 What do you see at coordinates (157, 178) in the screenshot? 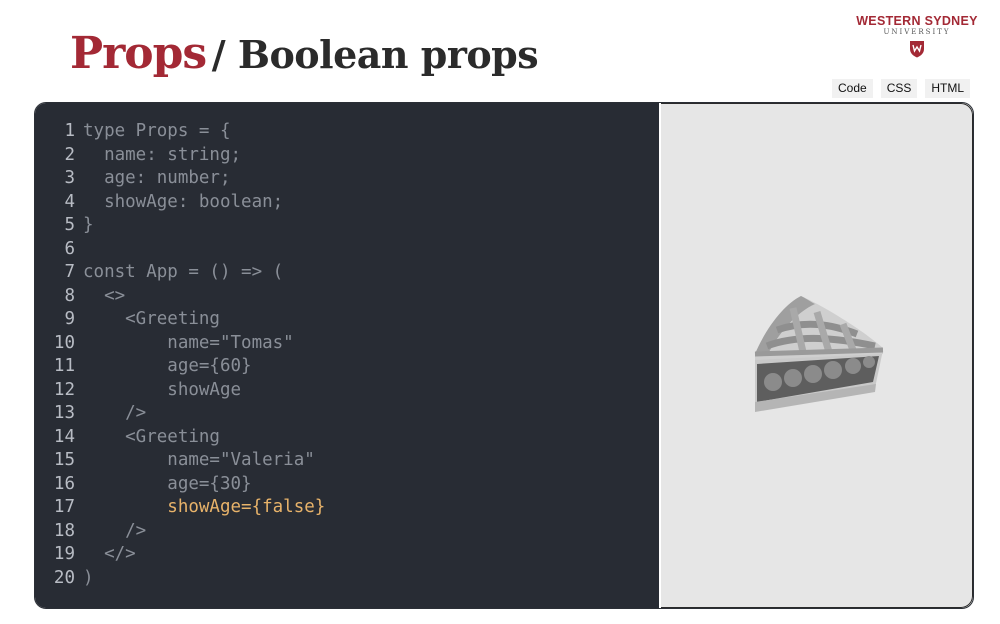
I see `line-code: age: number;` at bounding box center [157, 178].